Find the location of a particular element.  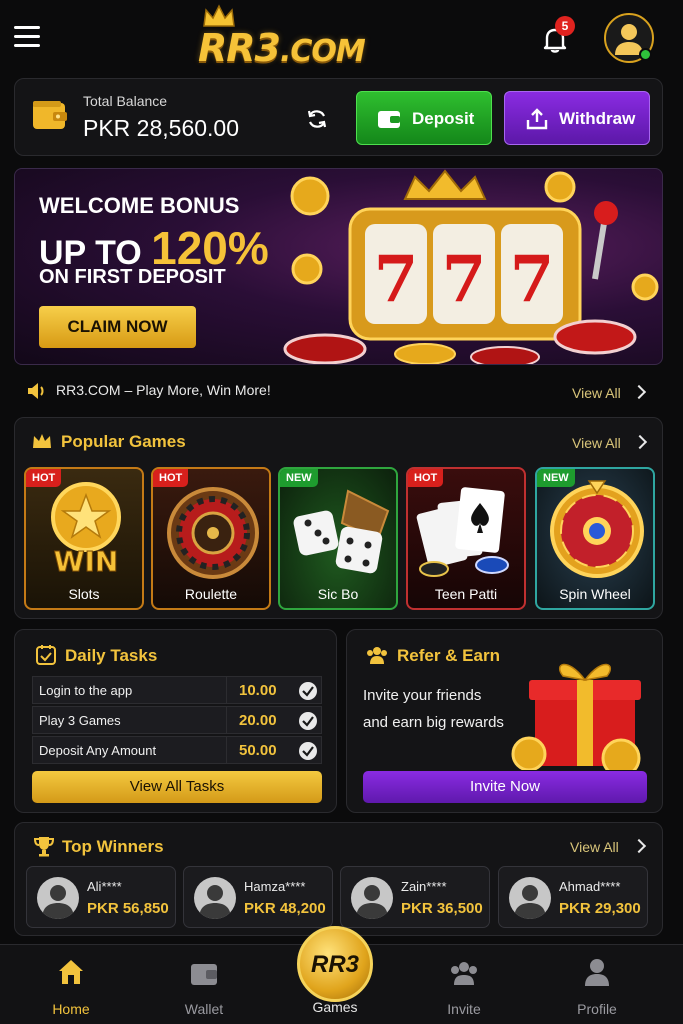

banner-subheading: ON FIRST DEPOSIT is located at coordinates (132, 277).